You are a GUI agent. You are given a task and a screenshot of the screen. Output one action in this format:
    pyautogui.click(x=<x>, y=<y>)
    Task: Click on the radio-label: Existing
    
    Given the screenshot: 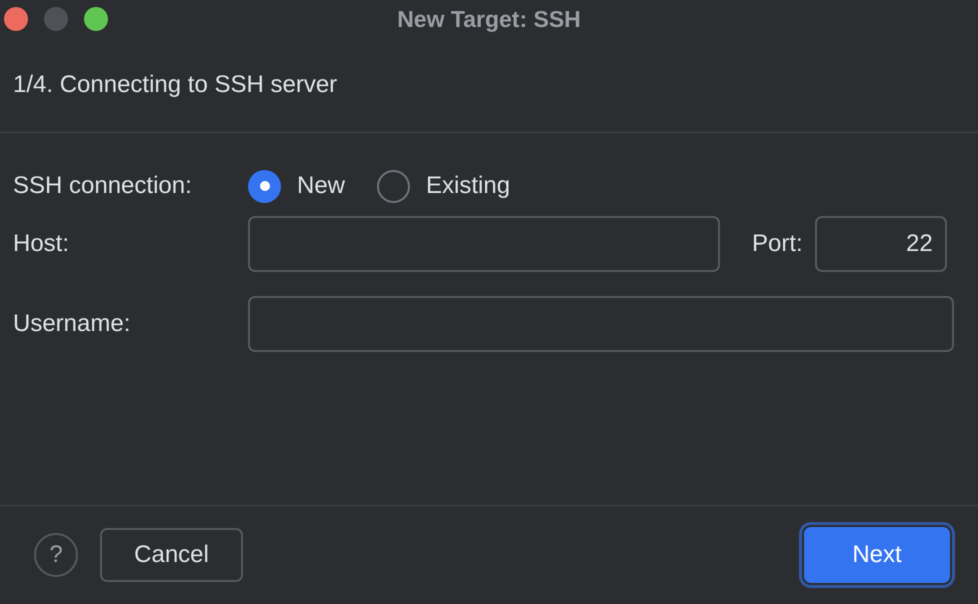 What is the action you would take?
    pyautogui.click(x=468, y=186)
    